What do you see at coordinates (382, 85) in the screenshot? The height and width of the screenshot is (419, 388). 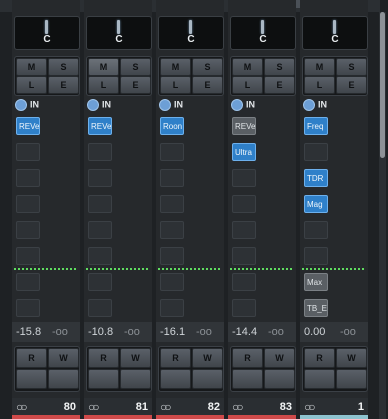 I see `scrollbar-thumb` at bounding box center [382, 85].